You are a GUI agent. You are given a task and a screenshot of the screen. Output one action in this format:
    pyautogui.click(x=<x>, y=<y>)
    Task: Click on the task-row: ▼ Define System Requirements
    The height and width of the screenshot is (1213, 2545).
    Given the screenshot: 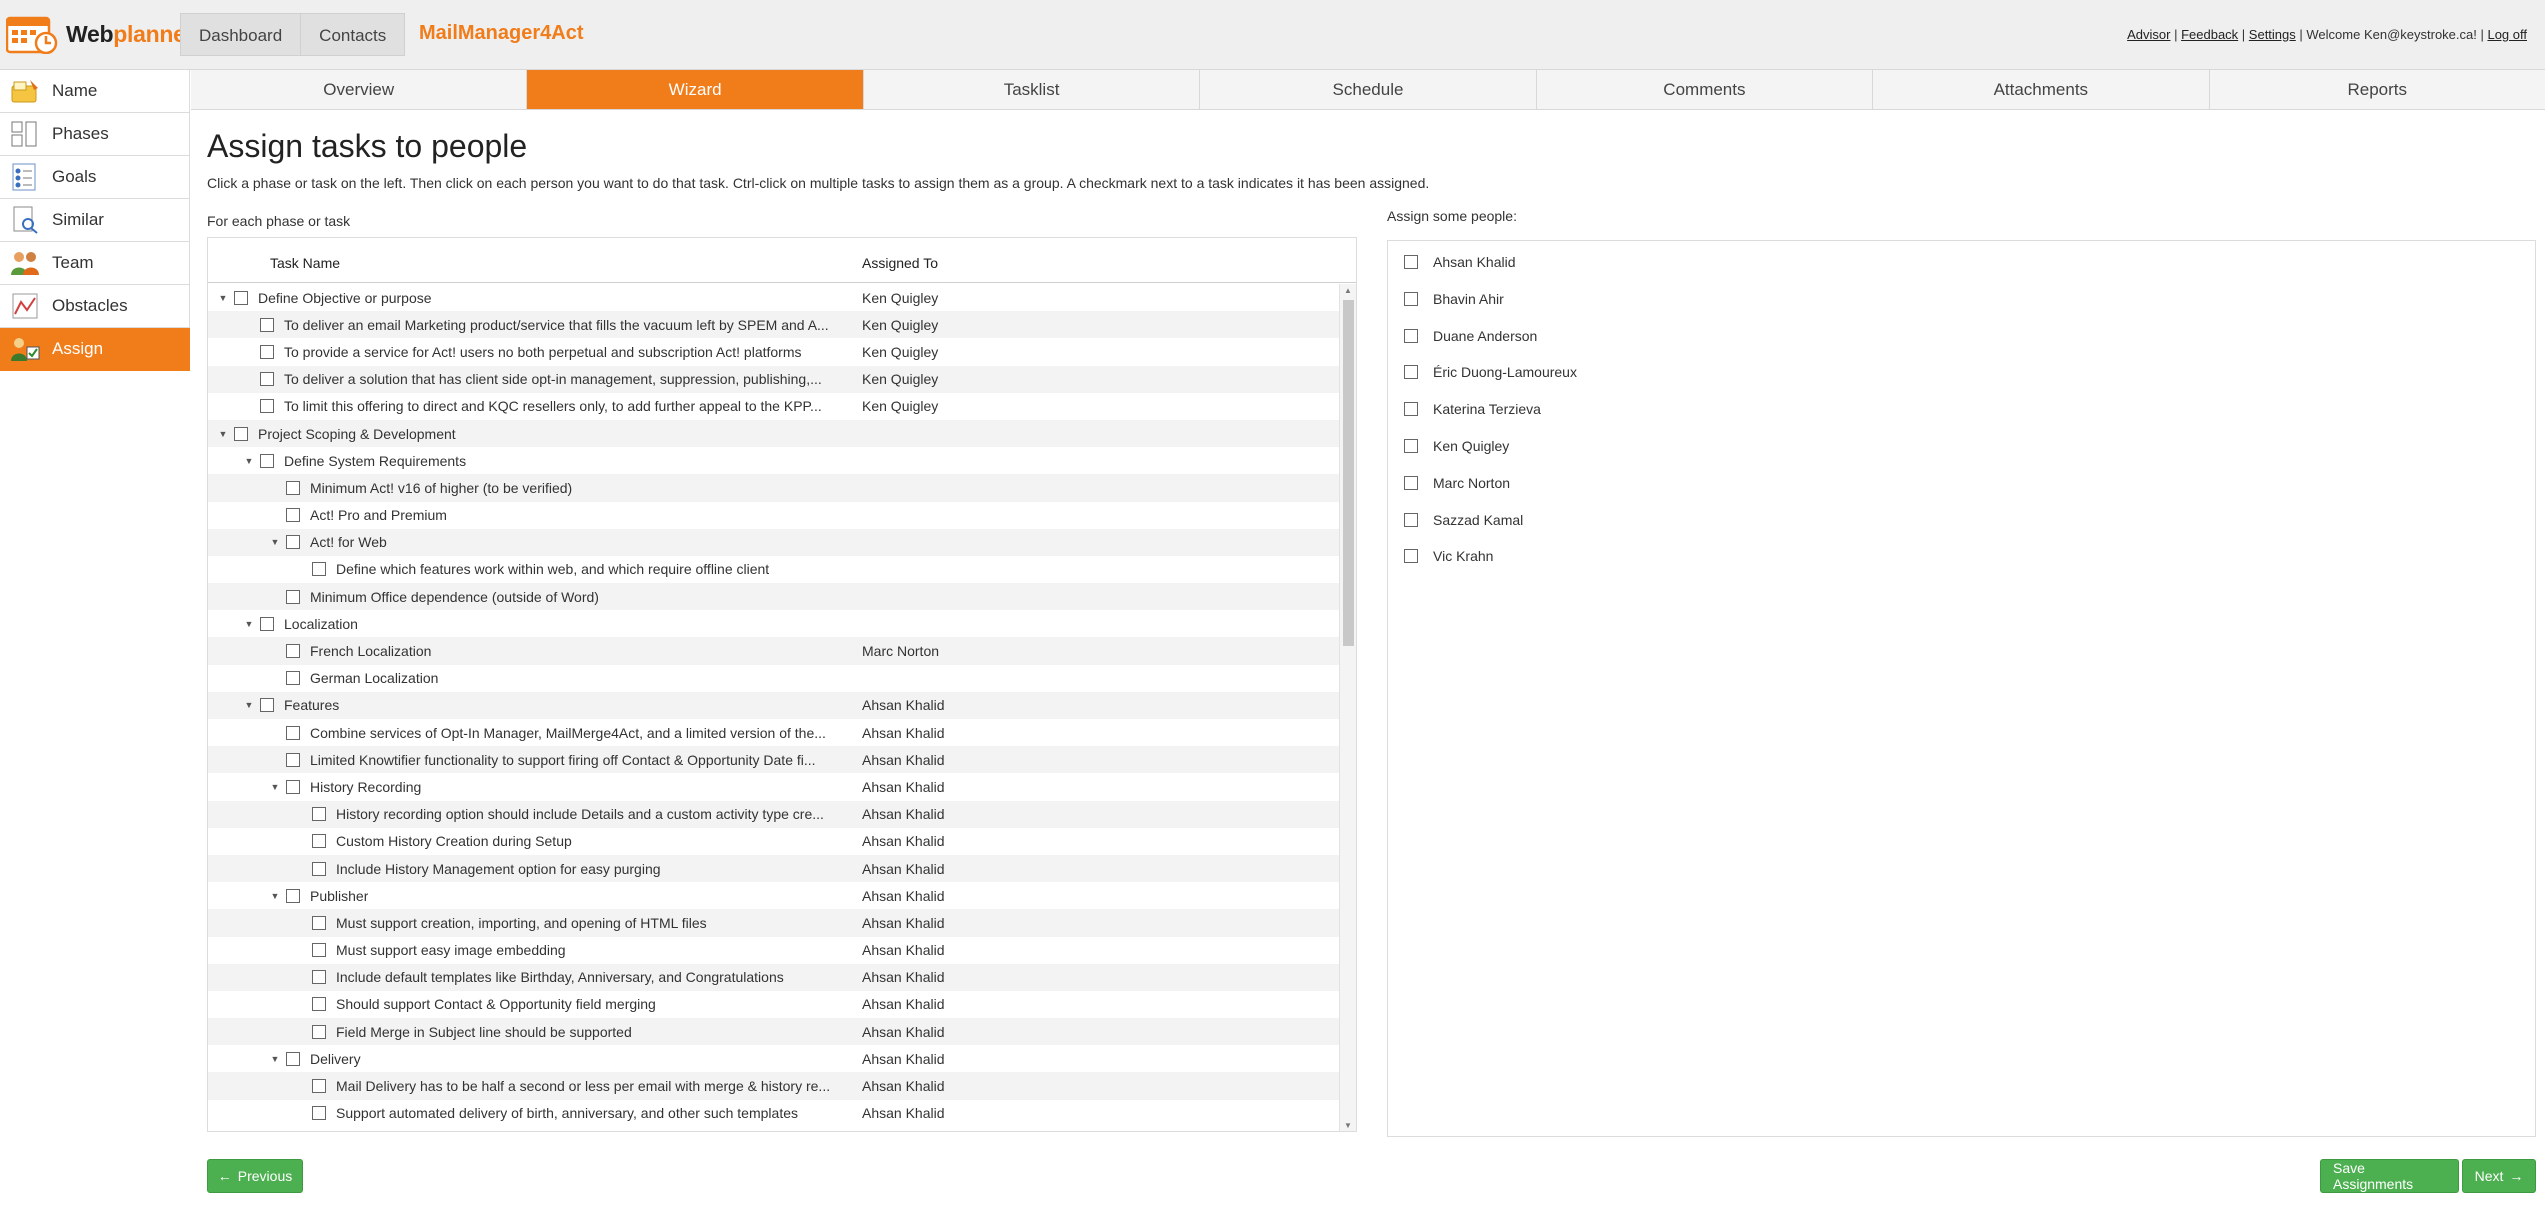 What is the action you would take?
    pyautogui.click(x=774, y=460)
    